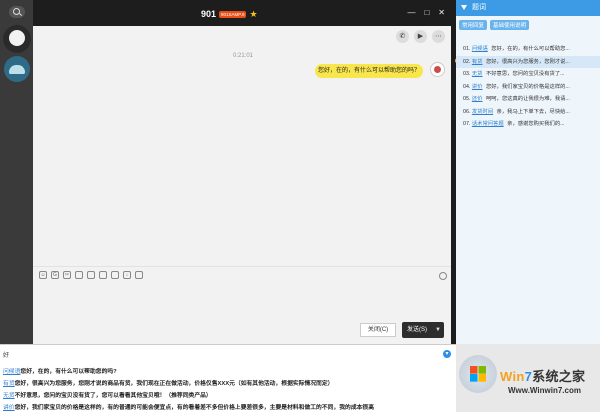 This screenshot has width=600, height=413. What do you see at coordinates (6, 354) in the screenshot?
I see `typed-text: 好` at bounding box center [6, 354].